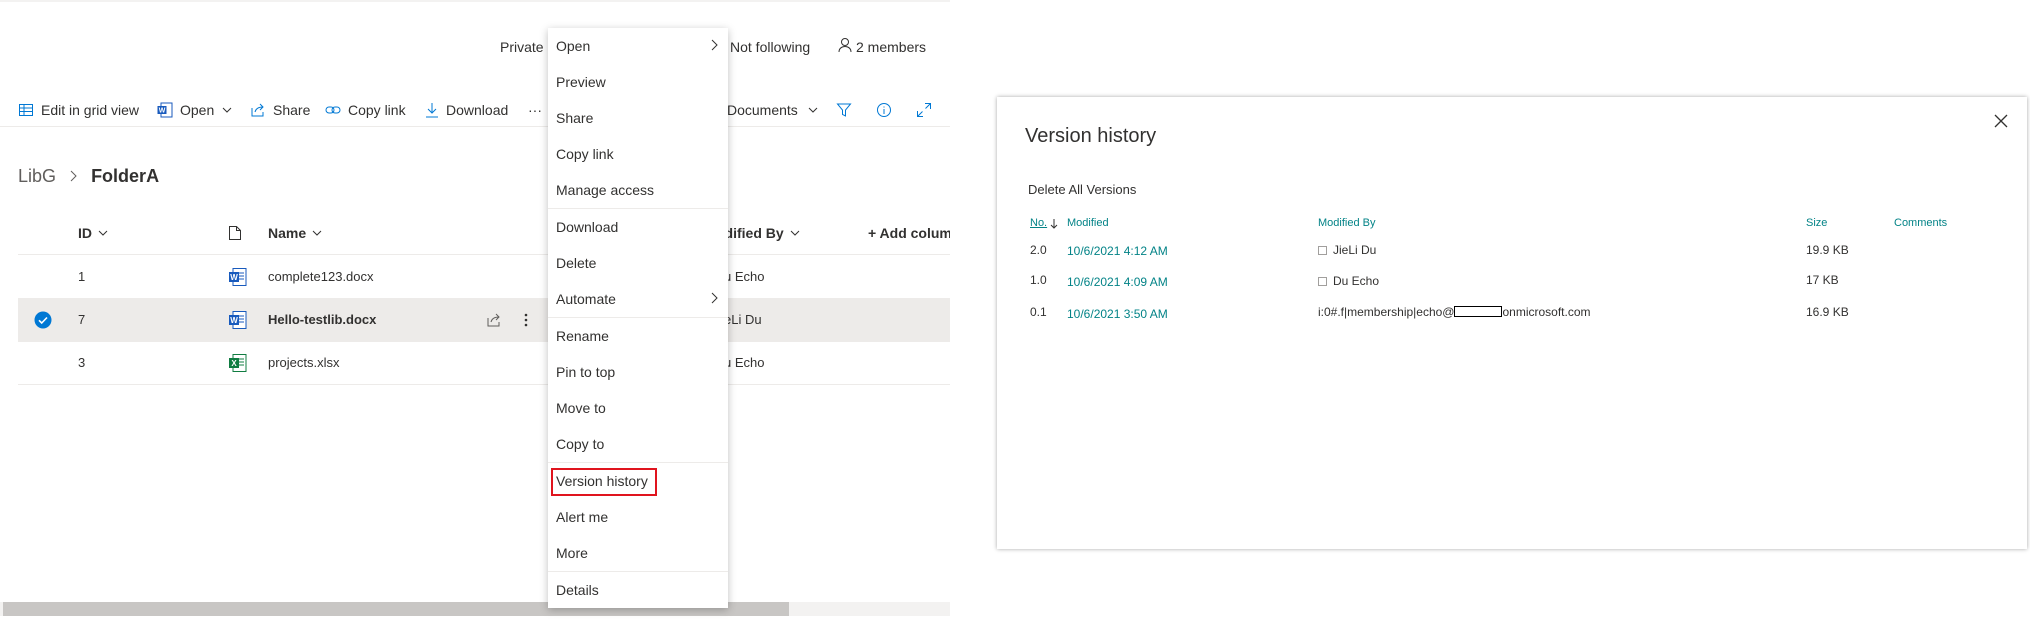 The height and width of the screenshot is (621, 2030). I want to click on row-share-icon, so click(494, 319).